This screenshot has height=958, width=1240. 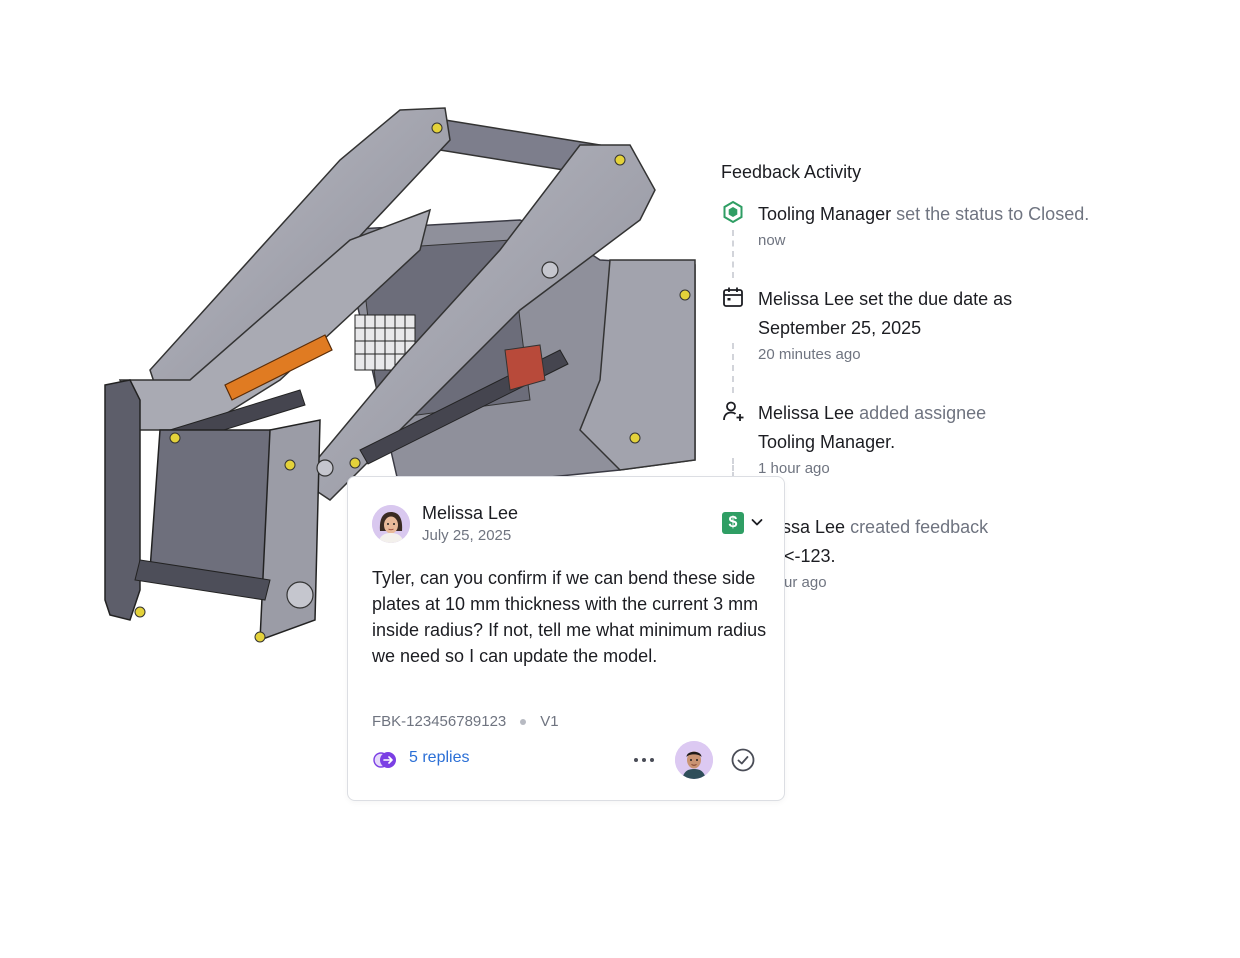 I want to click on assignee-avatar-icon, so click(x=694, y=760).